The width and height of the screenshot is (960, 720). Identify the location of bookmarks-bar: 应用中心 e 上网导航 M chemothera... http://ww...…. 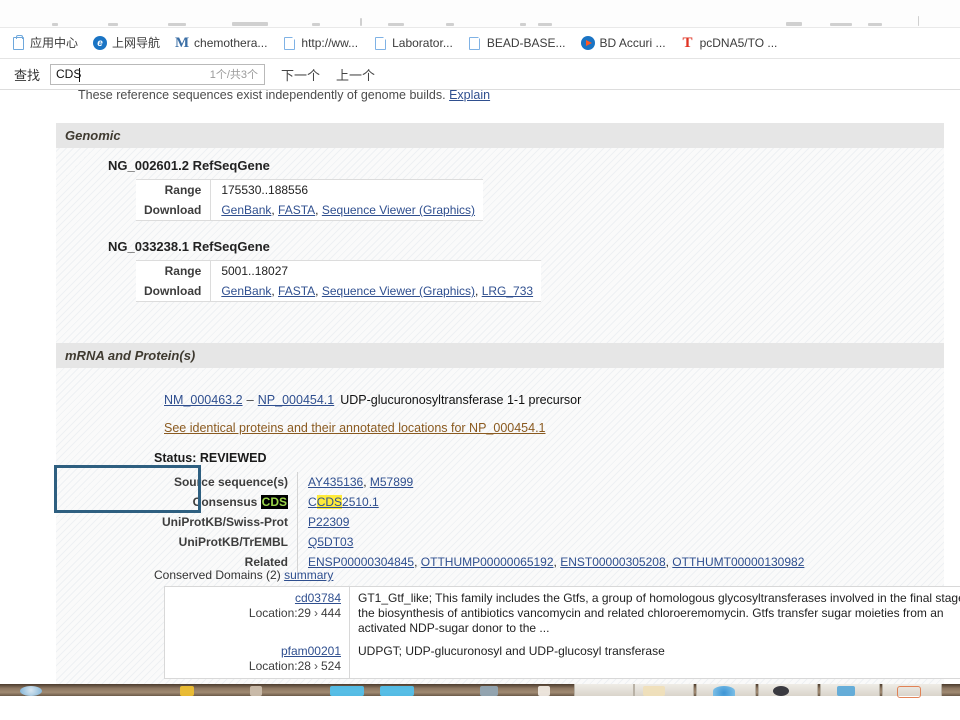
(480, 43).